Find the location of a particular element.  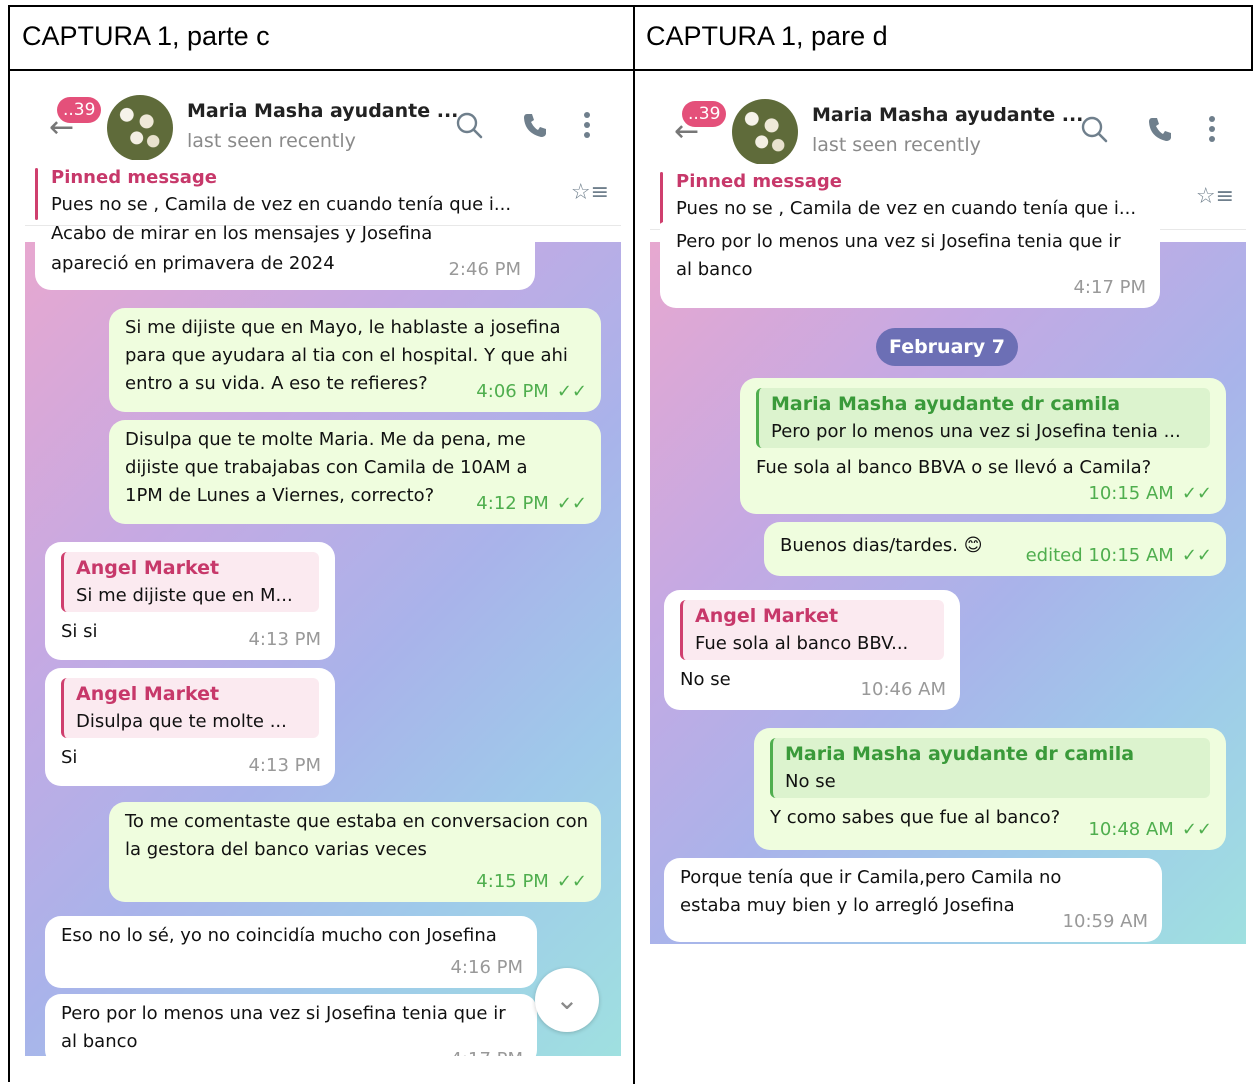

message-time: edited 10:15 AM ✓✓ is located at coordinates (1119, 556).